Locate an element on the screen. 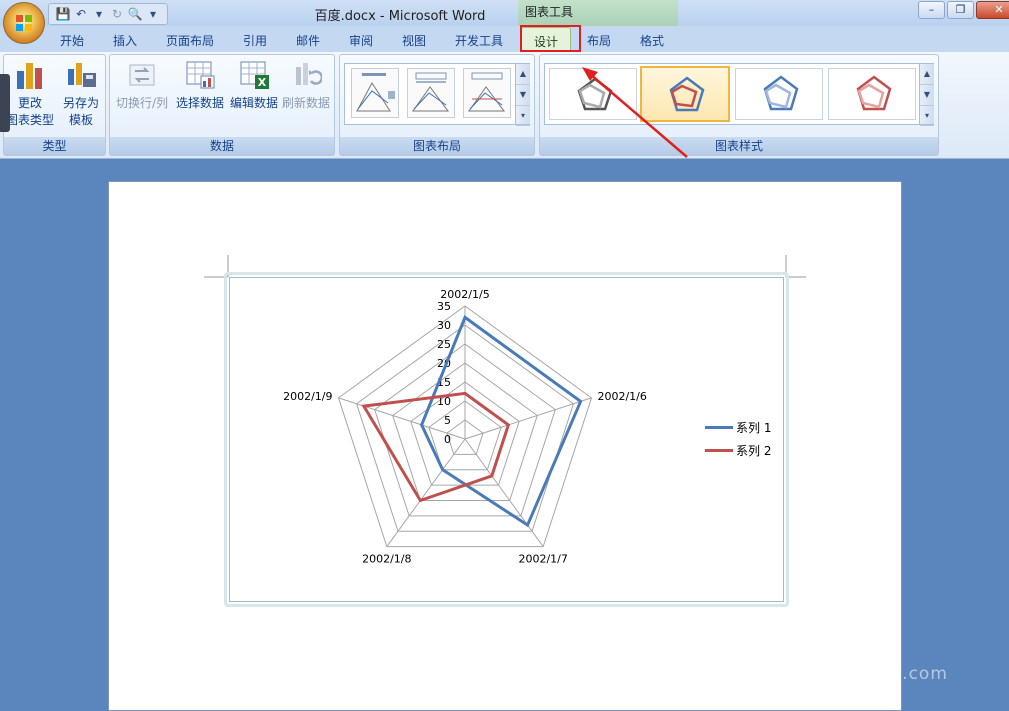  radar-tick-label: 30 is located at coordinates (444, 325).